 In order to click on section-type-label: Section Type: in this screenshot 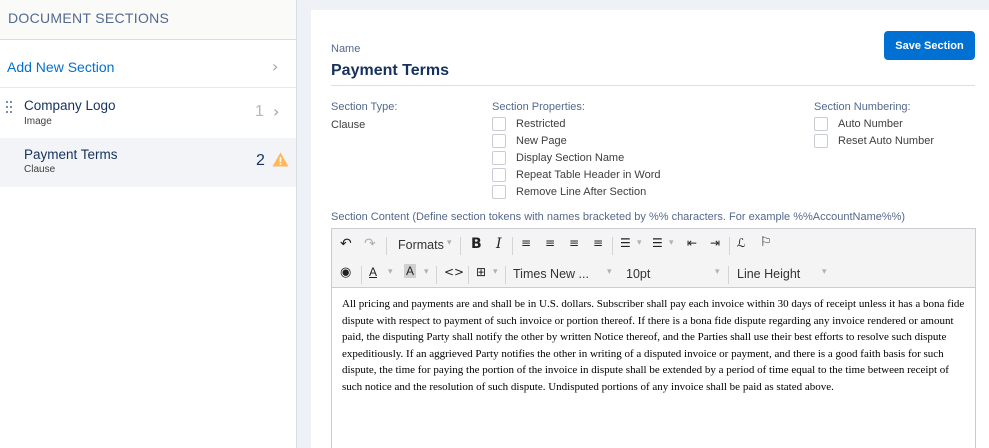, I will do `click(364, 107)`.